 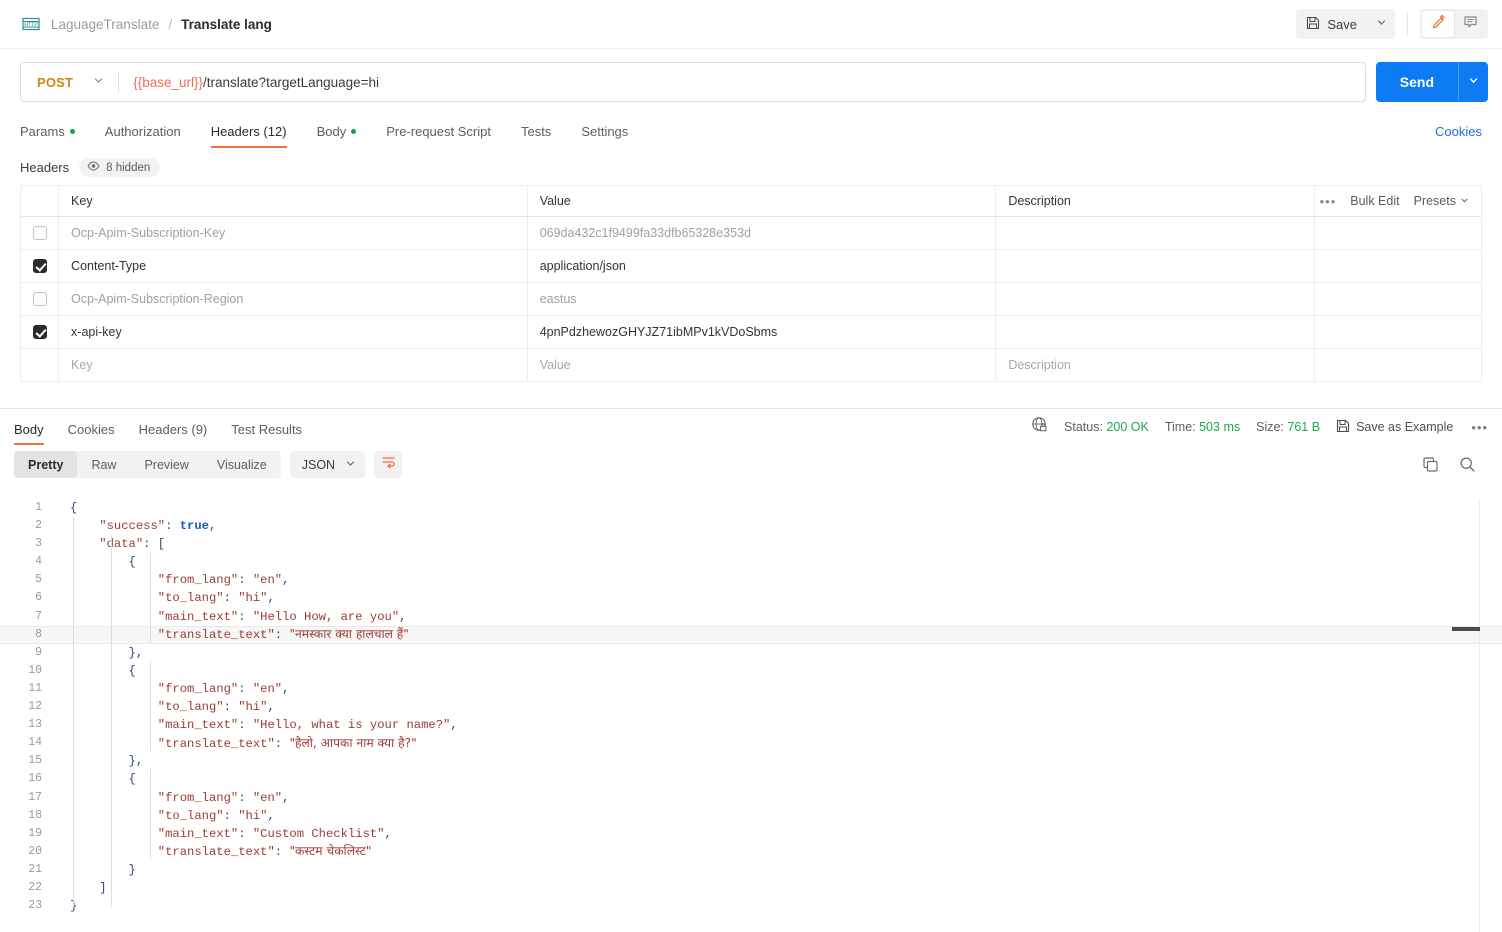 What do you see at coordinates (761, 266) in the screenshot?
I see `row-value-cell: application/json` at bounding box center [761, 266].